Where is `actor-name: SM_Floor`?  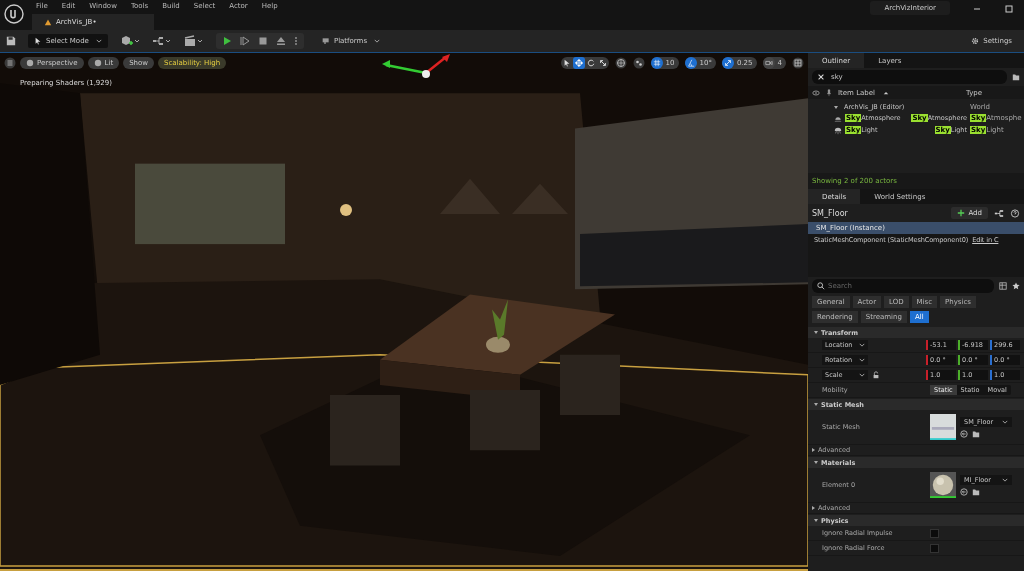
actor-name: SM_Floor is located at coordinates (830, 213).